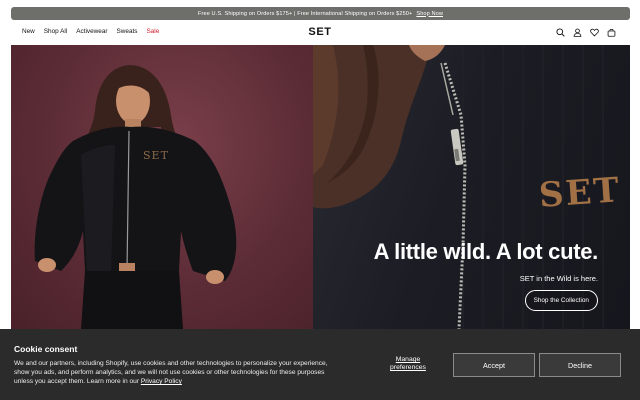  Describe the element at coordinates (594, 32) in the screenshot. I see `wishlist-icon` at that location.